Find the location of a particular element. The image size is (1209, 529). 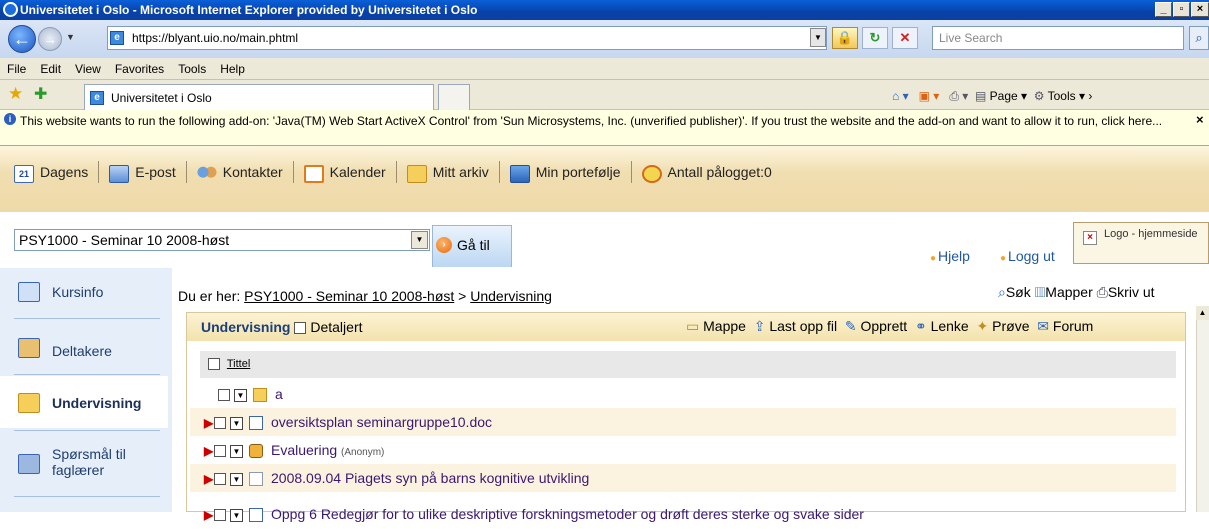

go-arrow-icon: › is located at coordinates (444, 245).